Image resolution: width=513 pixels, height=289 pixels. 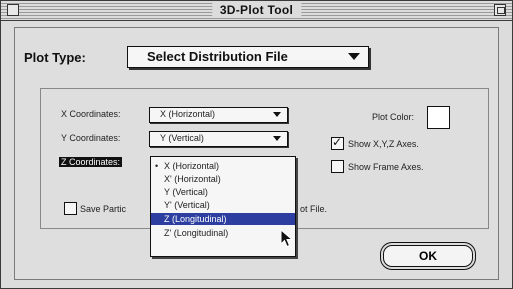 I want to click on x-coordinates-popup: X (Horizontal), so click(x=218, y=115).